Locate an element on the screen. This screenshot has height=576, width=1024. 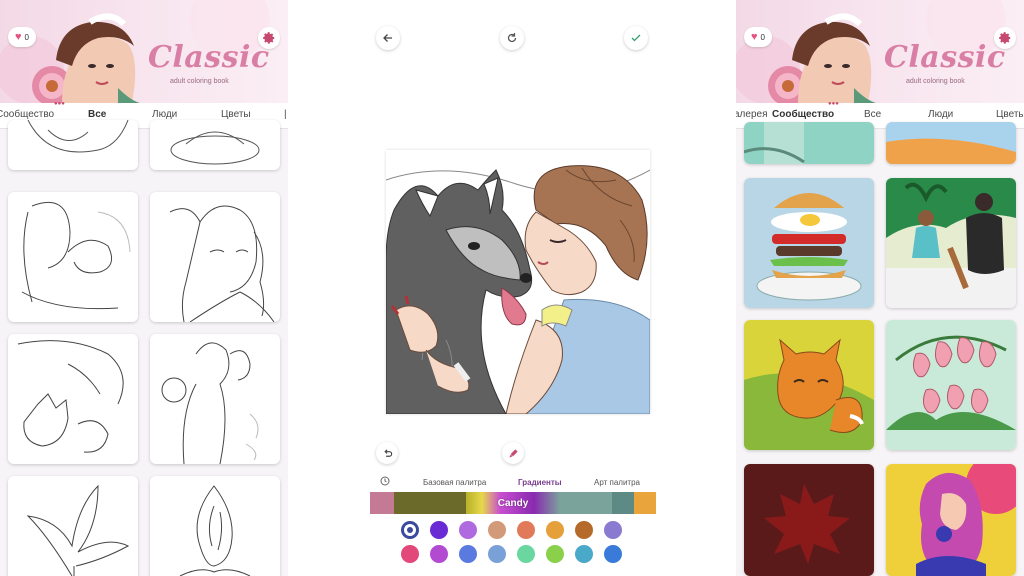
back-button is located at coordinates (388, 38).